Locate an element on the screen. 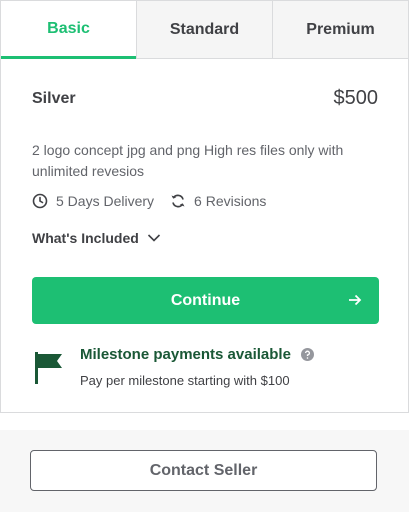  tab-standard: Standard is located at coordinates (204, 30).